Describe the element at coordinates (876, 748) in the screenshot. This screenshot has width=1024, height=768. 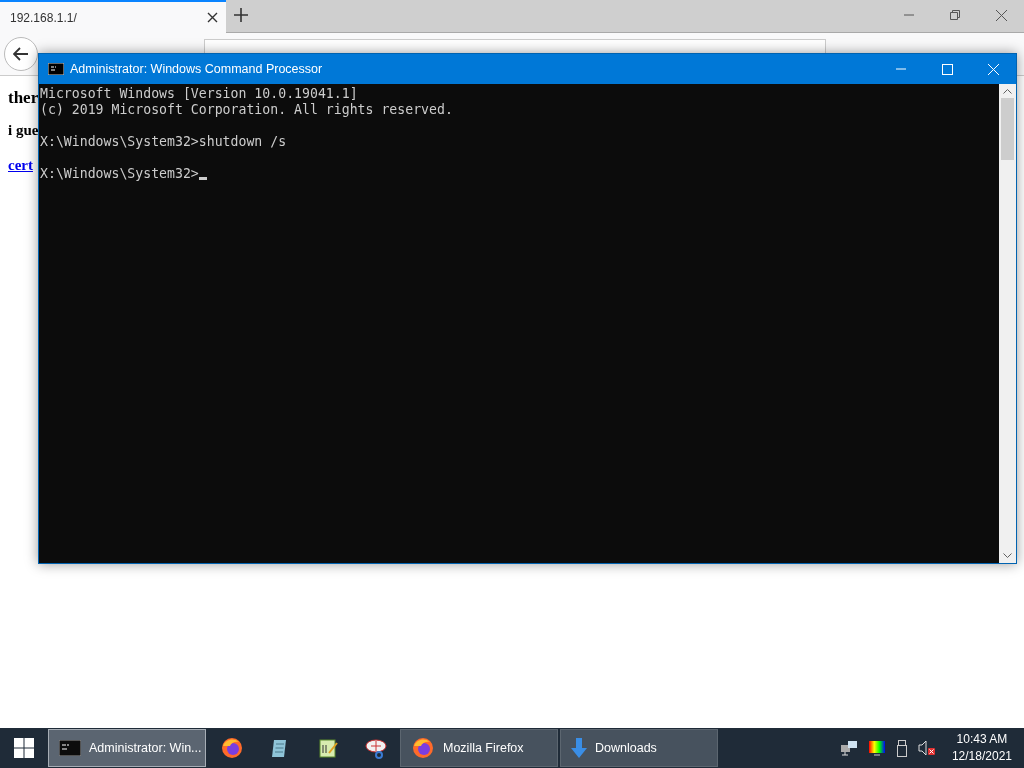
I see `display-color-icon` at that location.